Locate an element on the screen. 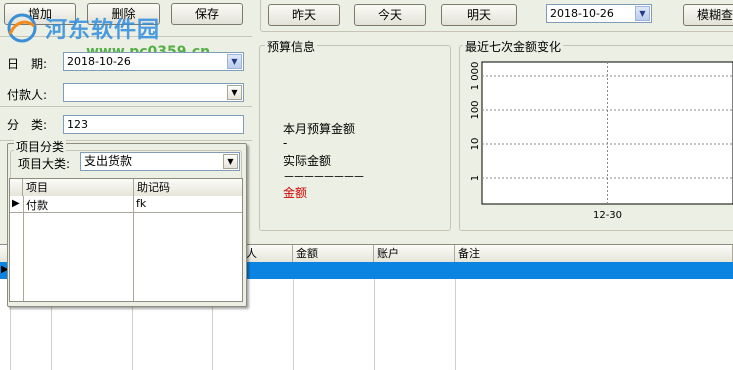 The height and width of the screenshot is (370, 733). chart-y-tick-label: 1 is located at coordinates (475, 178).